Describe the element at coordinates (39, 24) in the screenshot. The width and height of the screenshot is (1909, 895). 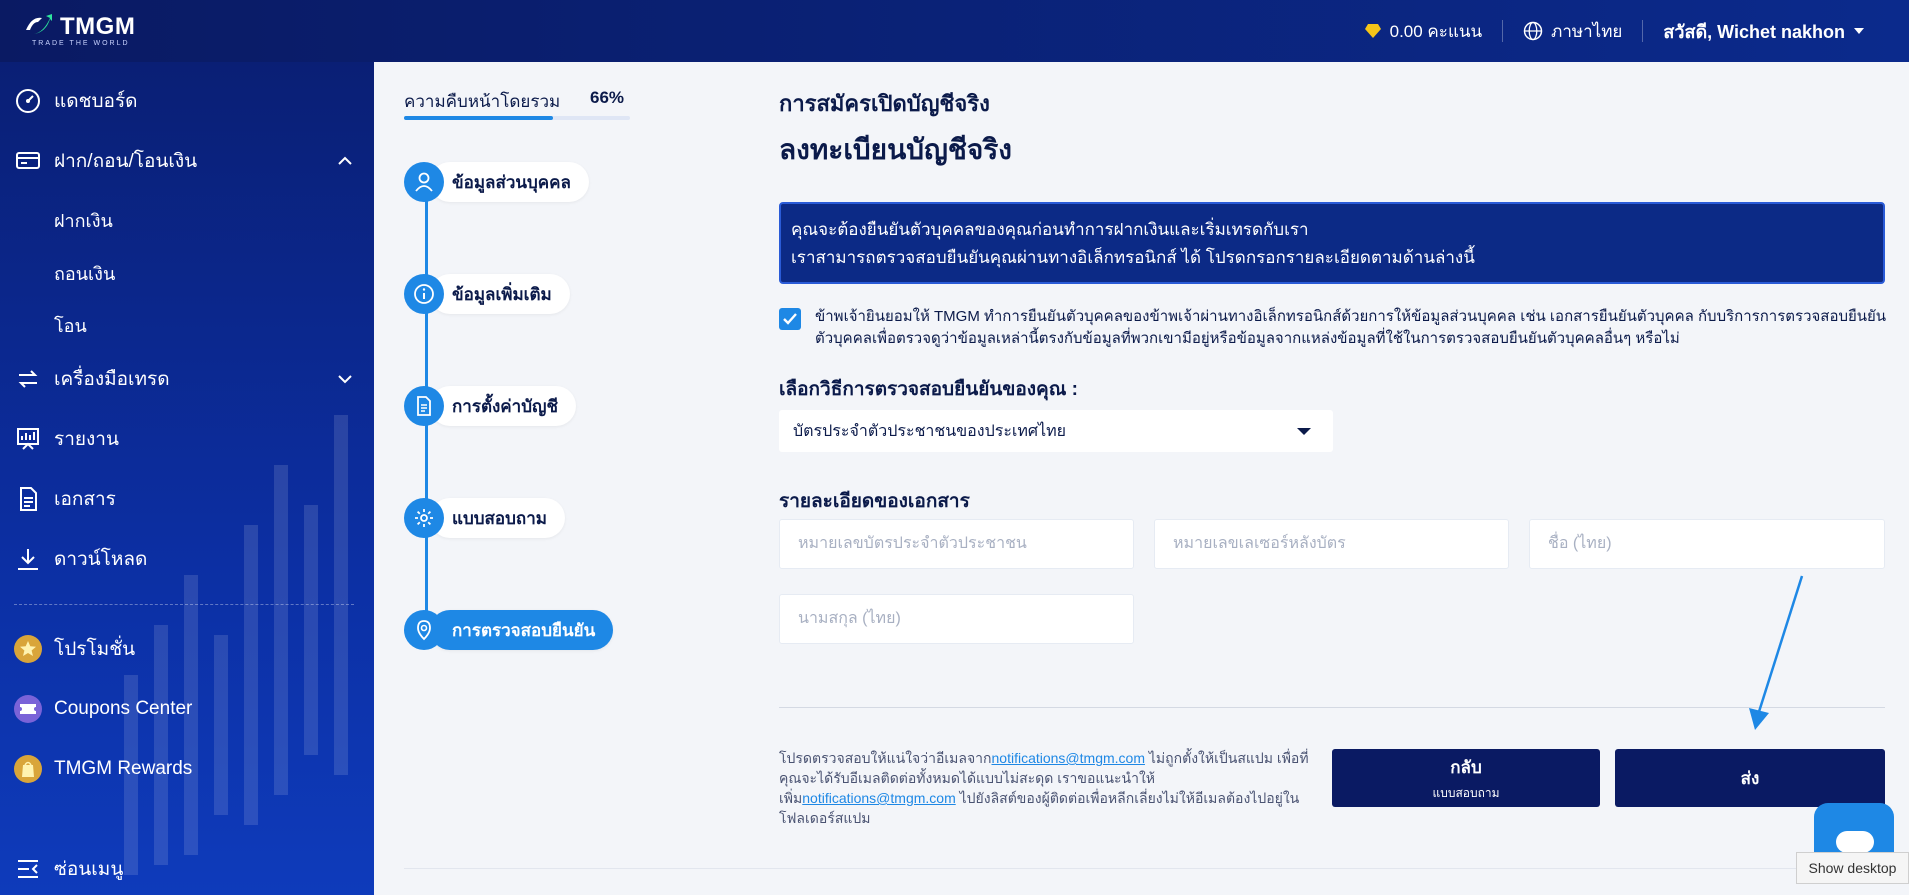
I see `logo-mark-icon` at that location.